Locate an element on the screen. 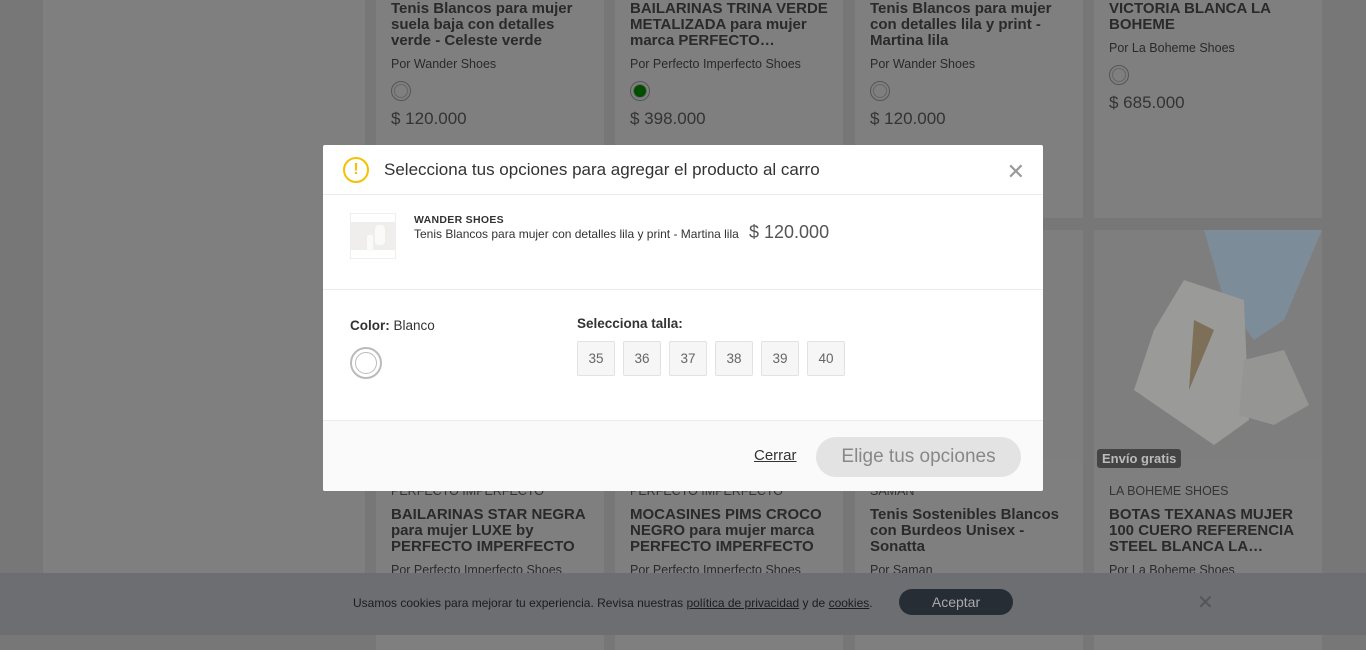 The image size is (1366, 650). cookies-link: cookies is located at coordinates (849, 603).